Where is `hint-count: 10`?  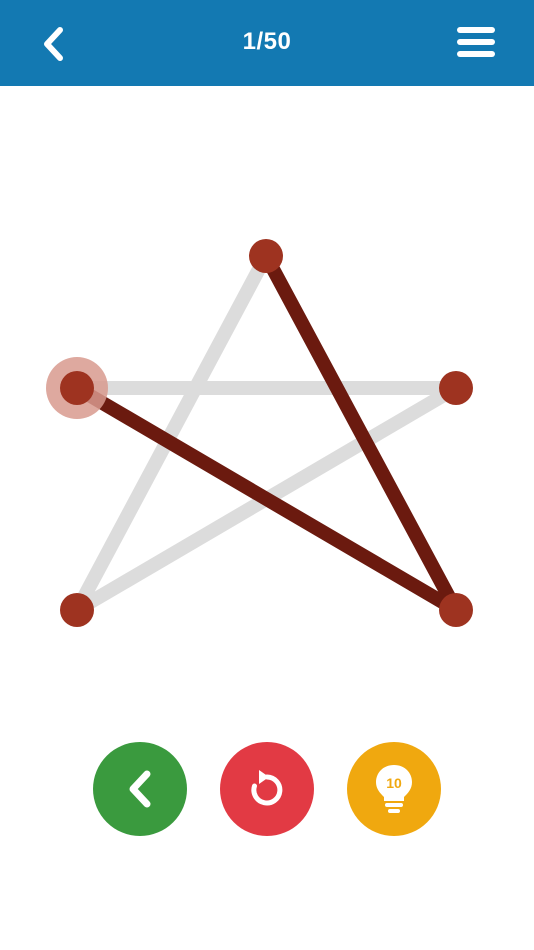 hint-count: 10 is located at coordinates (394, 783).